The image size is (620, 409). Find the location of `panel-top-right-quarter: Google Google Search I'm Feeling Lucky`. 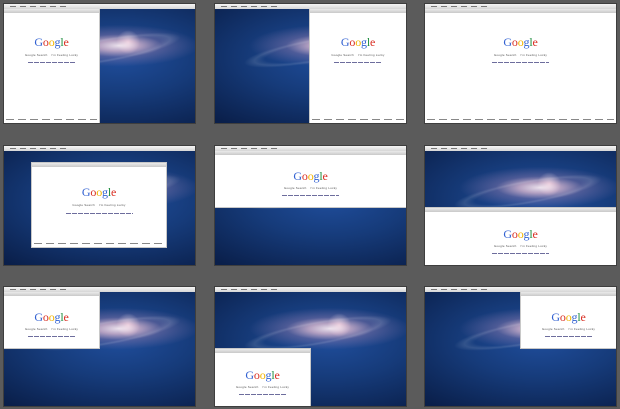

panel-top-right-quarter: Google Google Search I'm Feeling Lucky is located at coordinates (520, 346).